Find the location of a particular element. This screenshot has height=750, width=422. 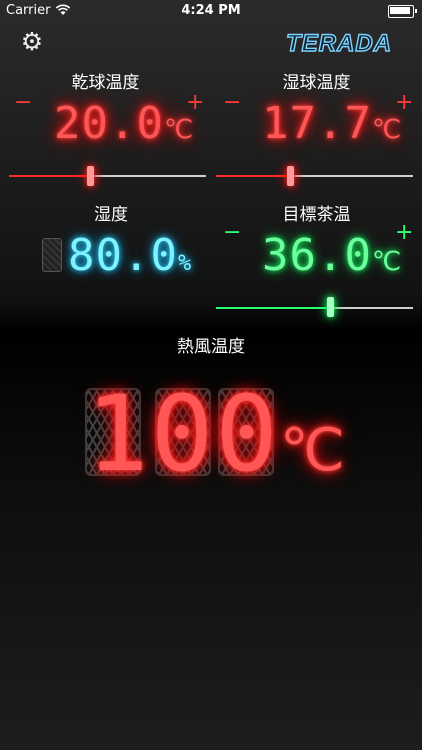

wet-bulb-slider is located at coordinates (314, 176).